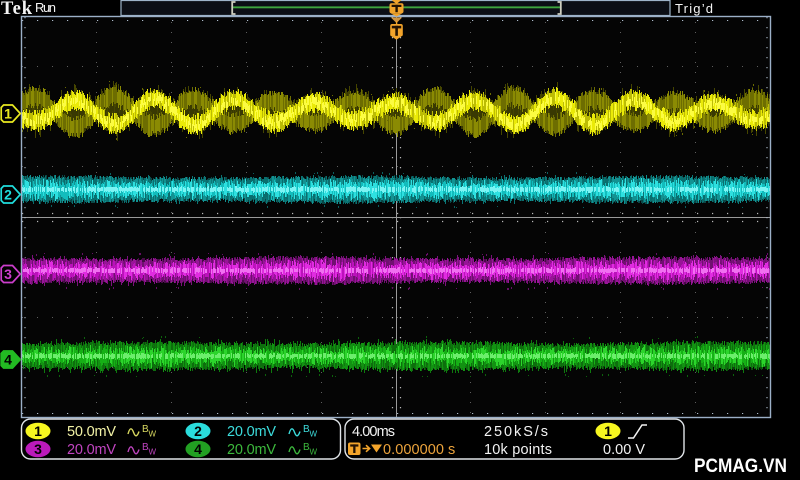 The width and height of the screenshot is (800, 480). Describe the element at coordinates (624, 450) in the screenshot. I see `svg-text: 0.00 V` at that location.